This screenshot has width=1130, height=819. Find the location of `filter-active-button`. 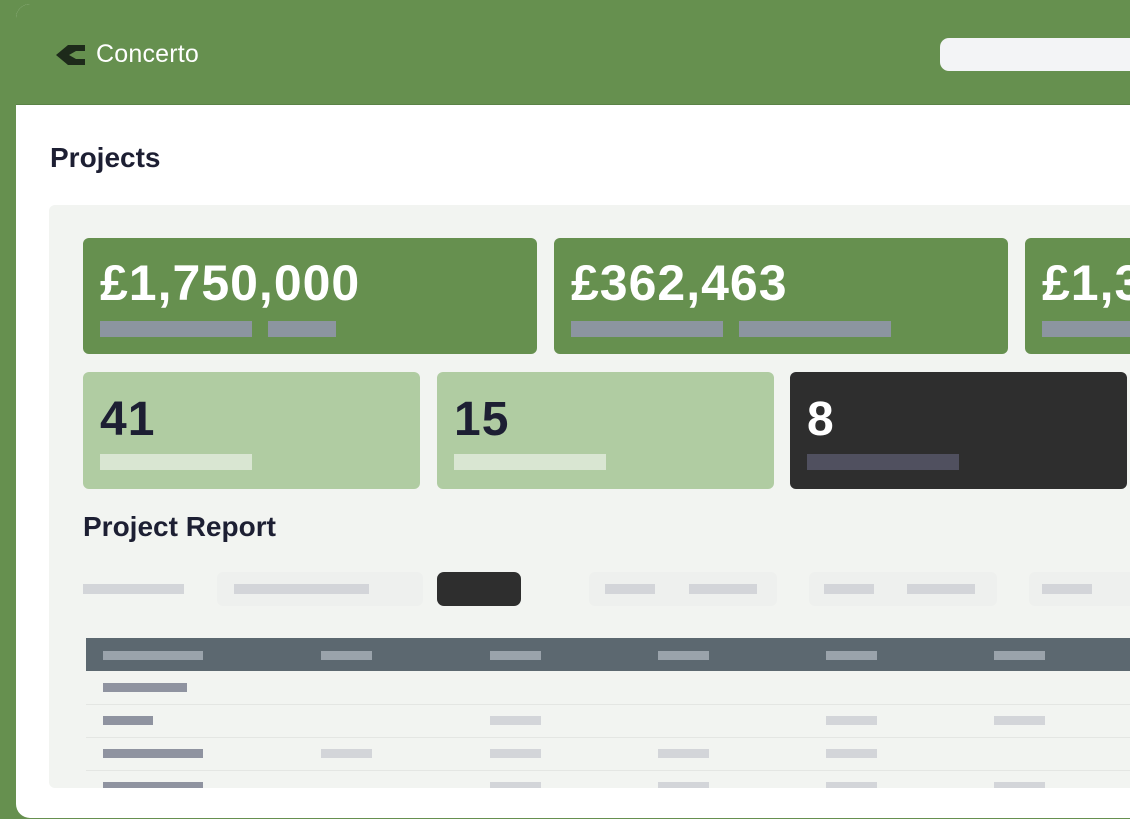

filter-active-button is located at coordinates (479, 589).